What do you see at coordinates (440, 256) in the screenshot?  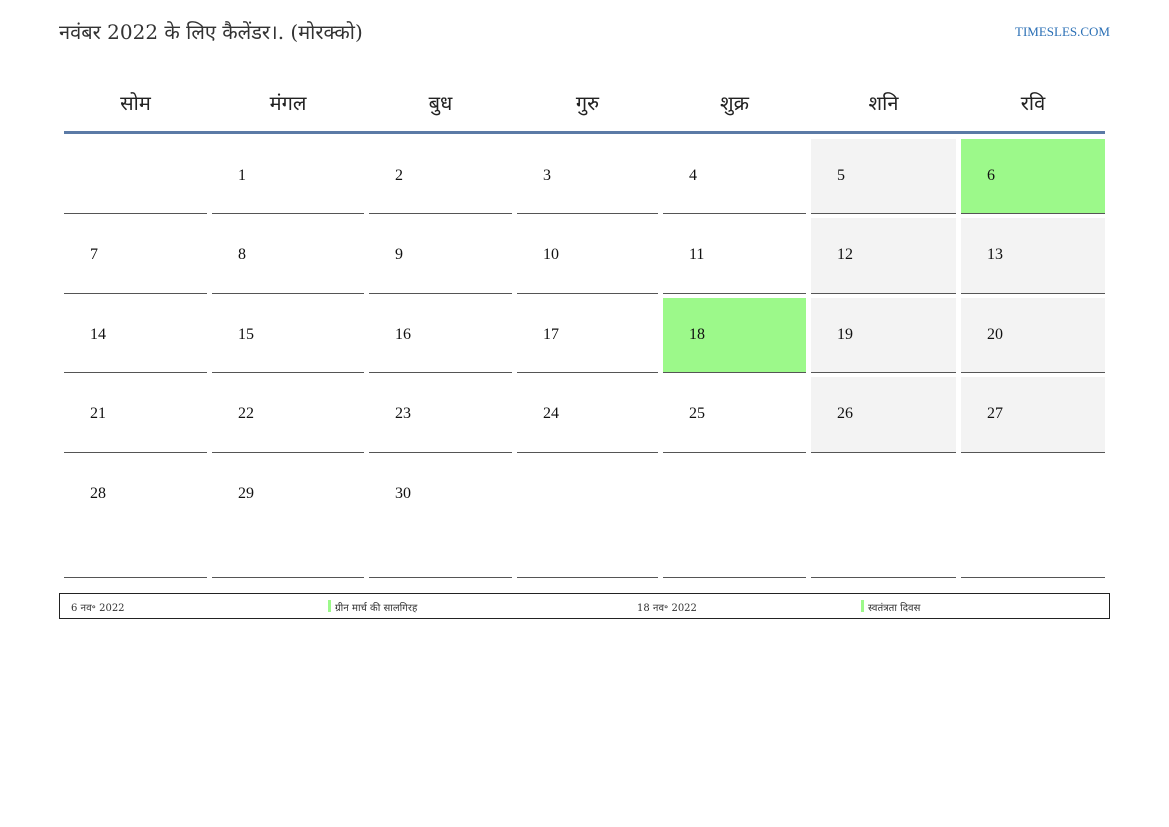 I see `day-cell-9: 9` at bounding box center [440, 256].